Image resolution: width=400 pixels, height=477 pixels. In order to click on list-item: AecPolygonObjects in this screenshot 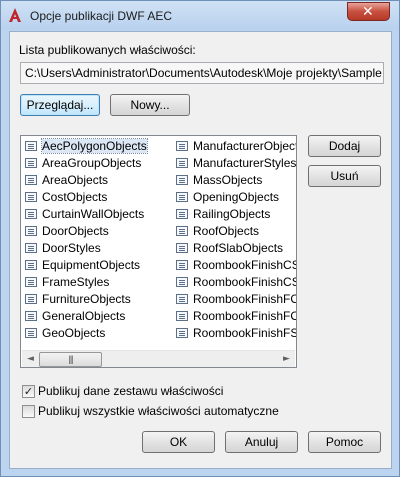, I will do `click(85, 146)`.